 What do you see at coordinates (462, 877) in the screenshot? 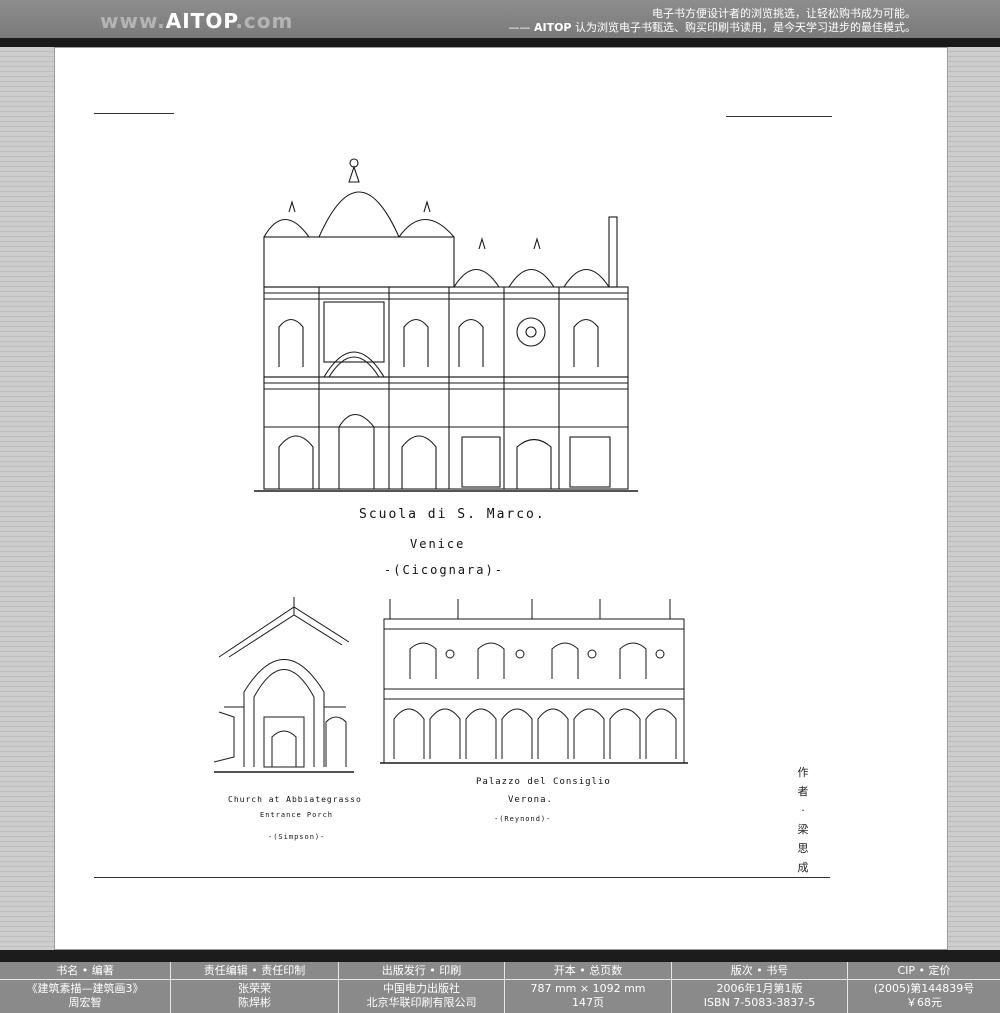
I see `bottom-rule` at bounding box center [462, 877].